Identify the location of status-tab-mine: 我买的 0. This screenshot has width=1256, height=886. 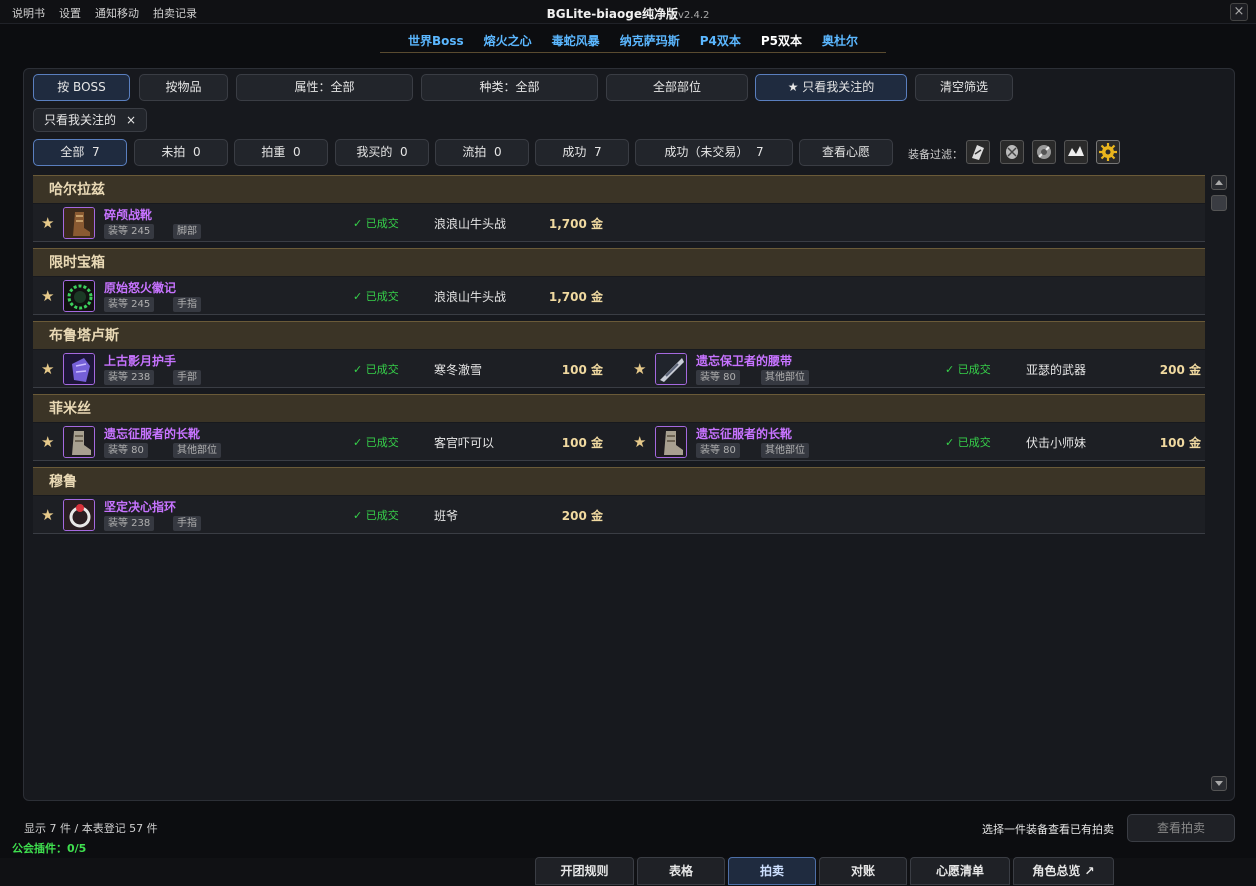
(382, 152).